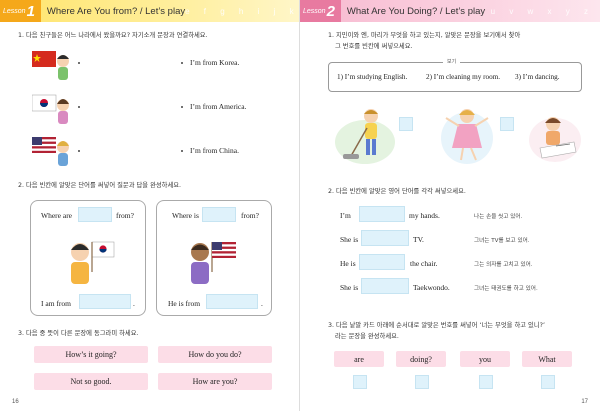  I want to click on phrase-option: How do you do?, so click(215, 354).